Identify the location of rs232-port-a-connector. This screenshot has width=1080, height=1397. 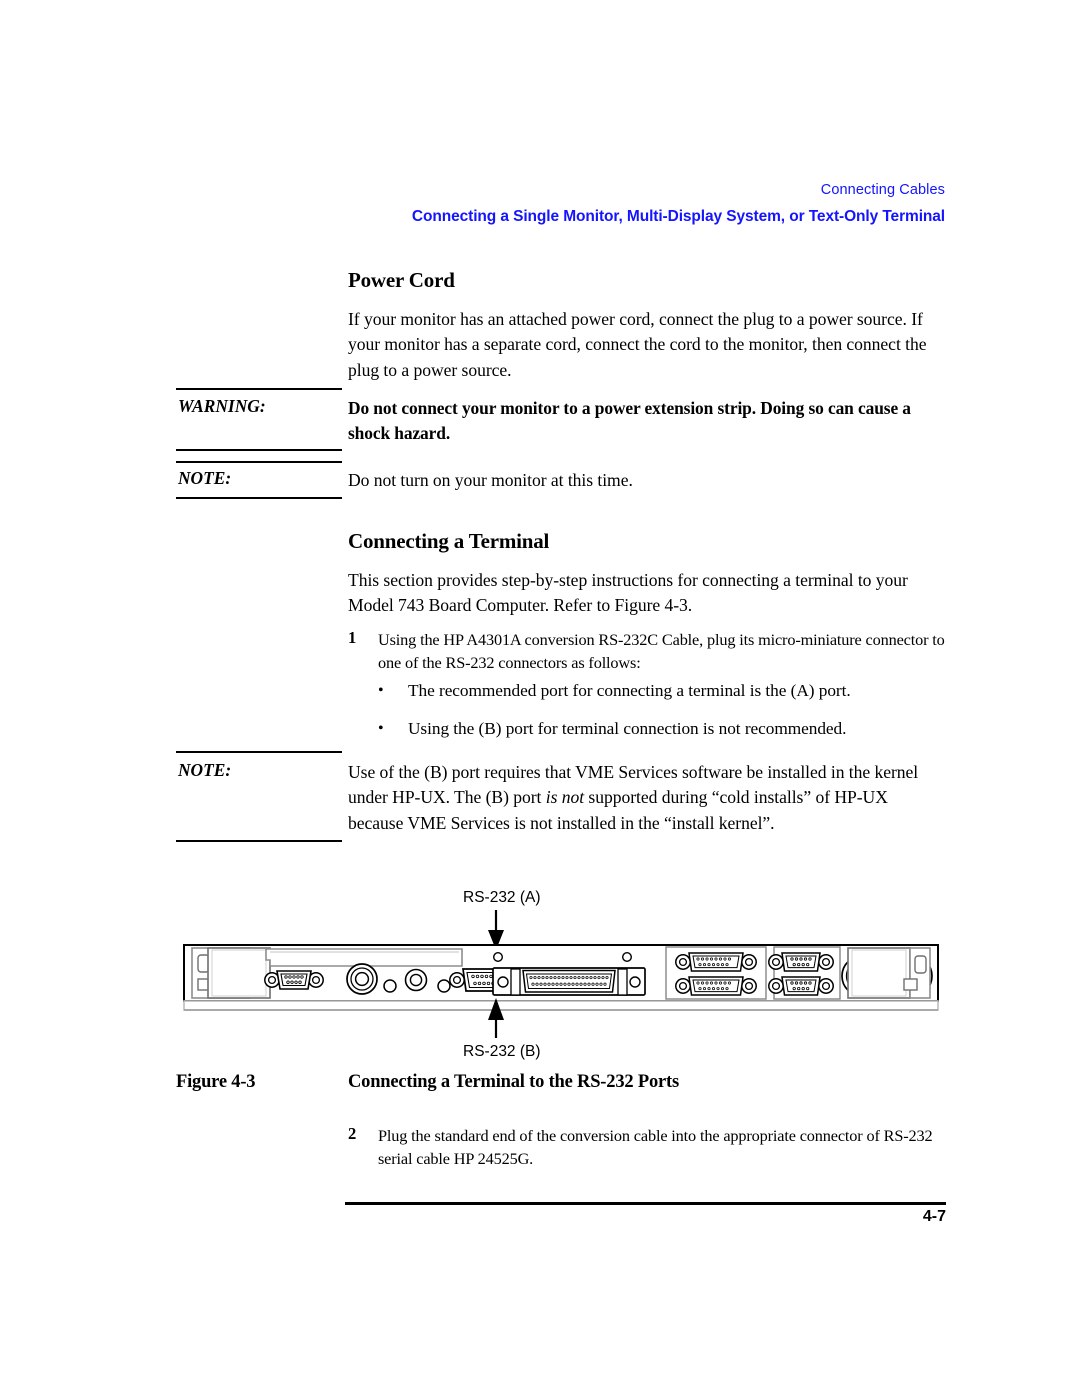
(801, 962).